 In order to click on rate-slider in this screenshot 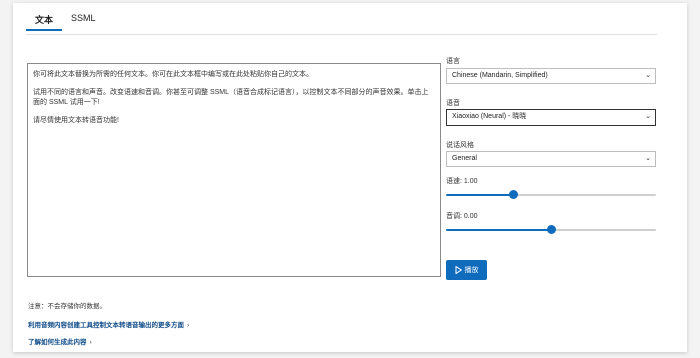, I will do `click(551, 195)`.